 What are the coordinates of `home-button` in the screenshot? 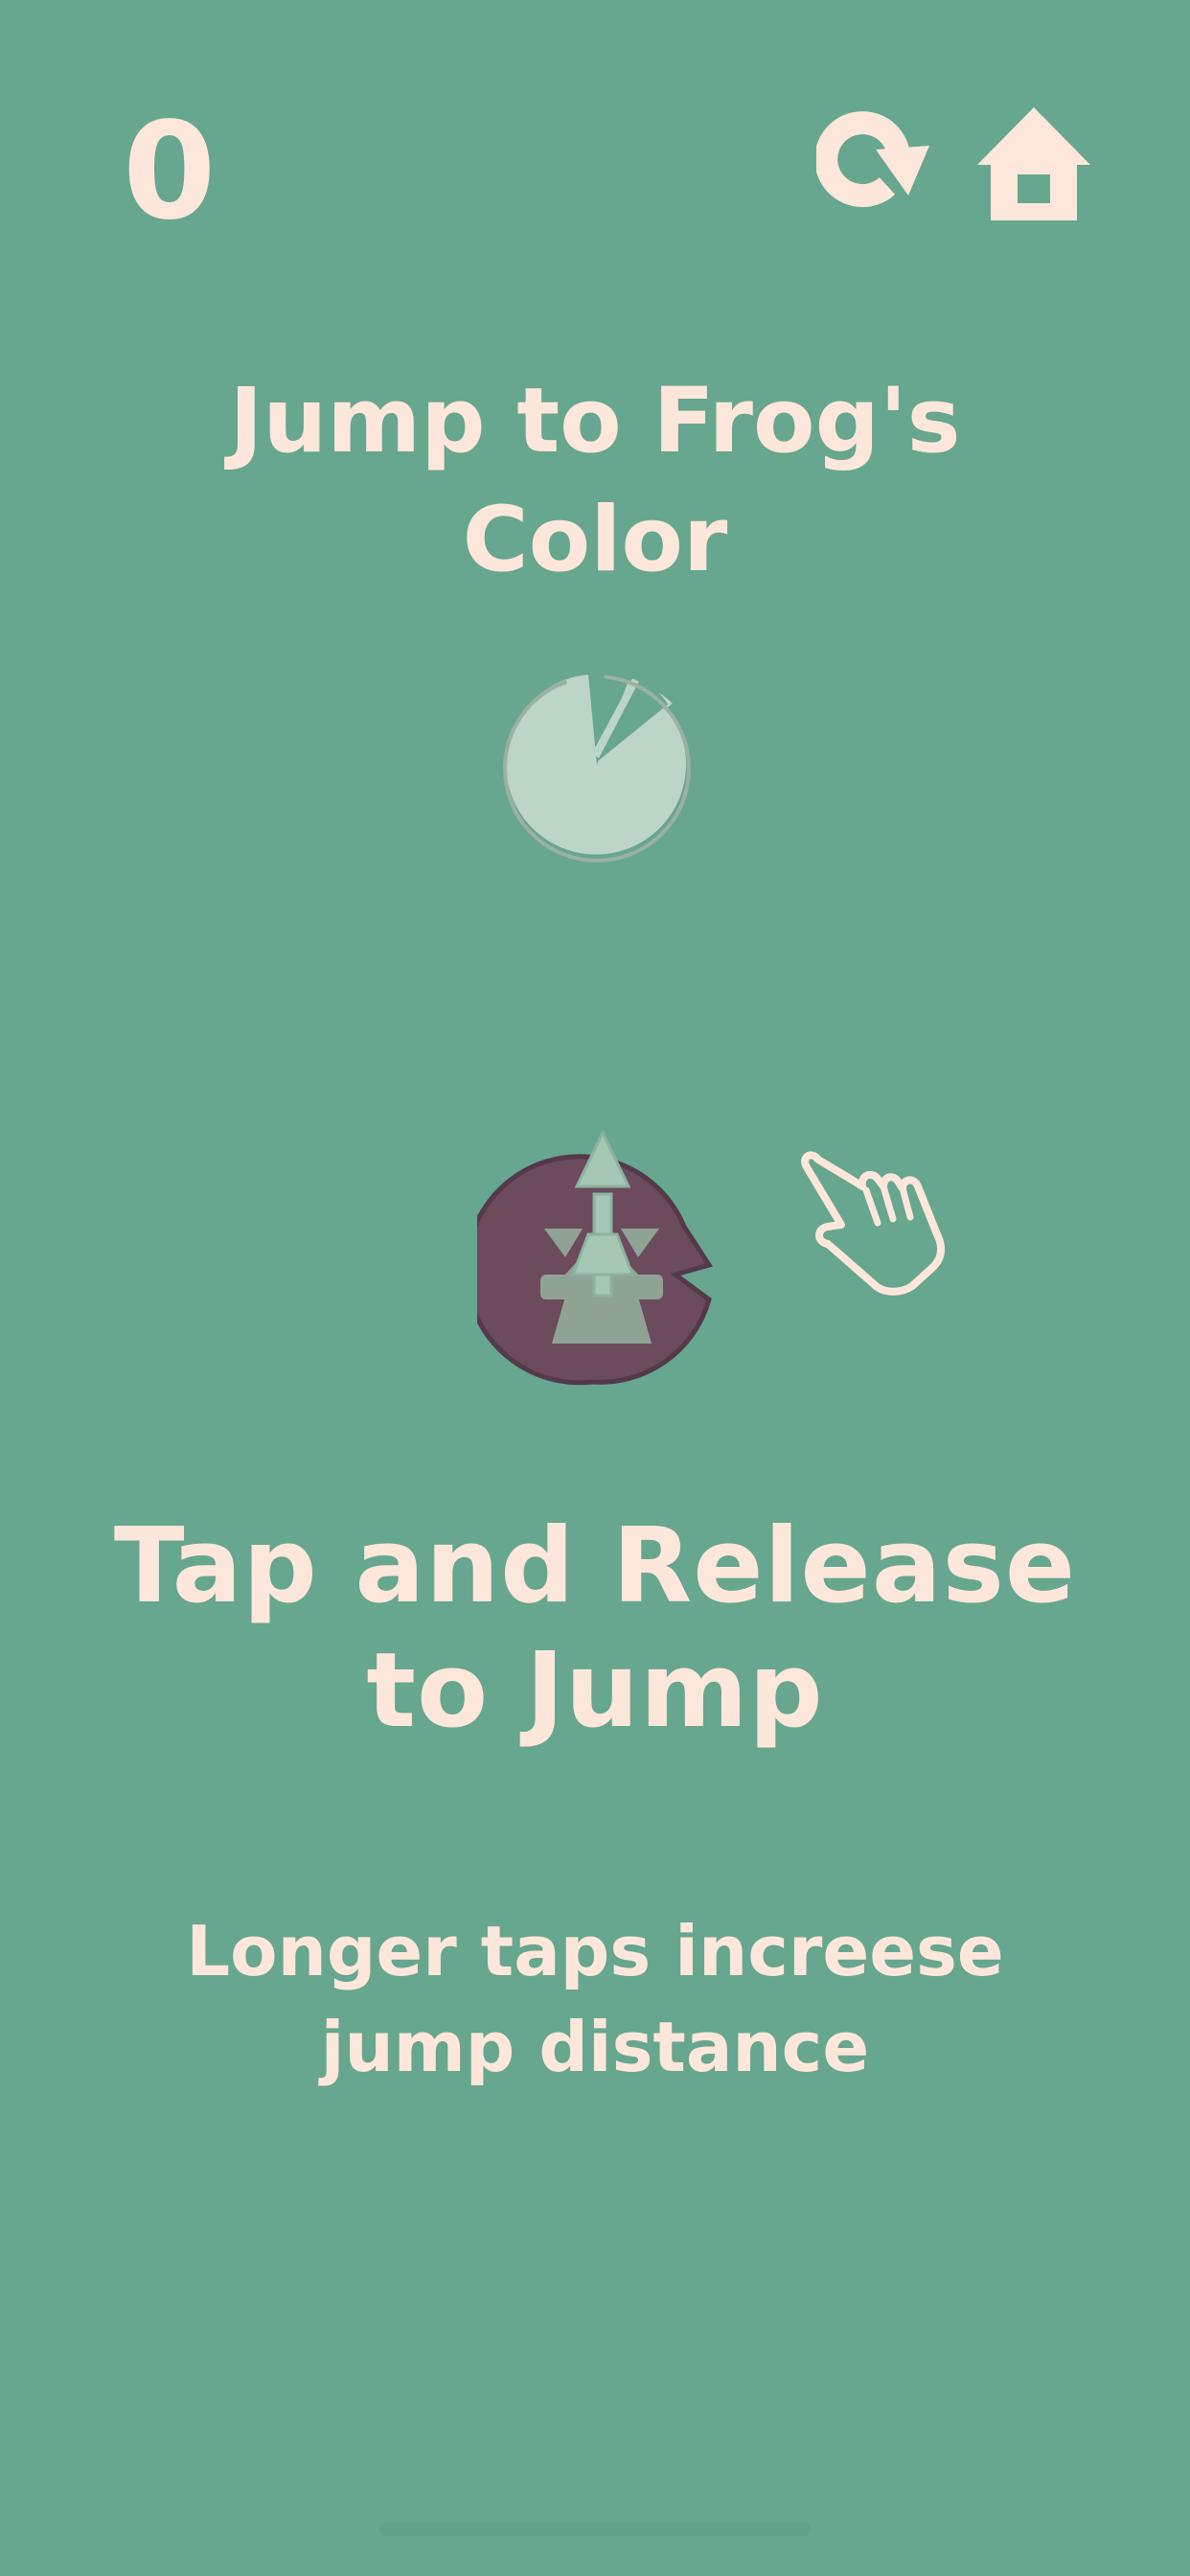 It's located at (1034, 163).